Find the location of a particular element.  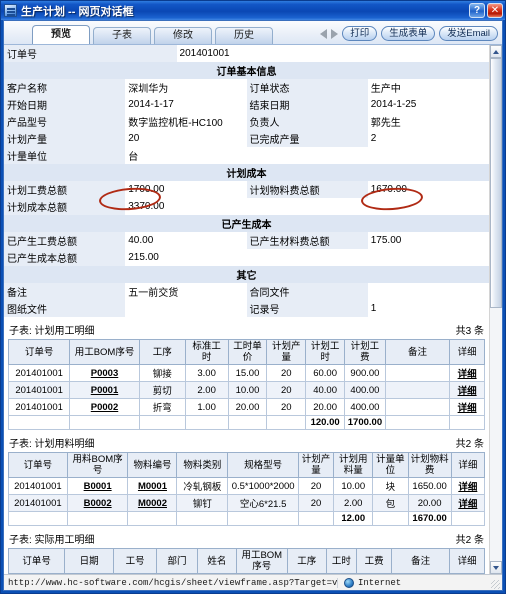

bom-link: P0003 is located at coordinates (104, 373).